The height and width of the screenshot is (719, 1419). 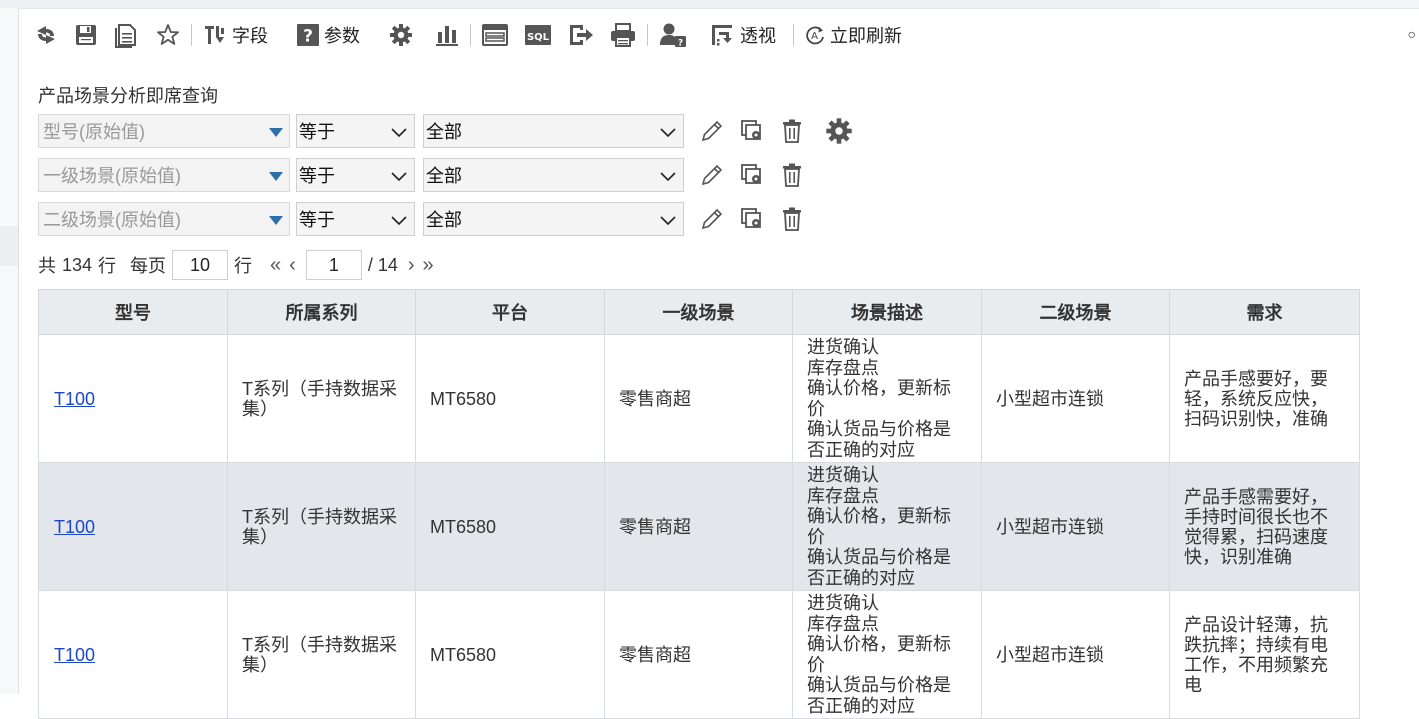 I want to click on filter-value-text: 全部, so click(x=444, y=220).